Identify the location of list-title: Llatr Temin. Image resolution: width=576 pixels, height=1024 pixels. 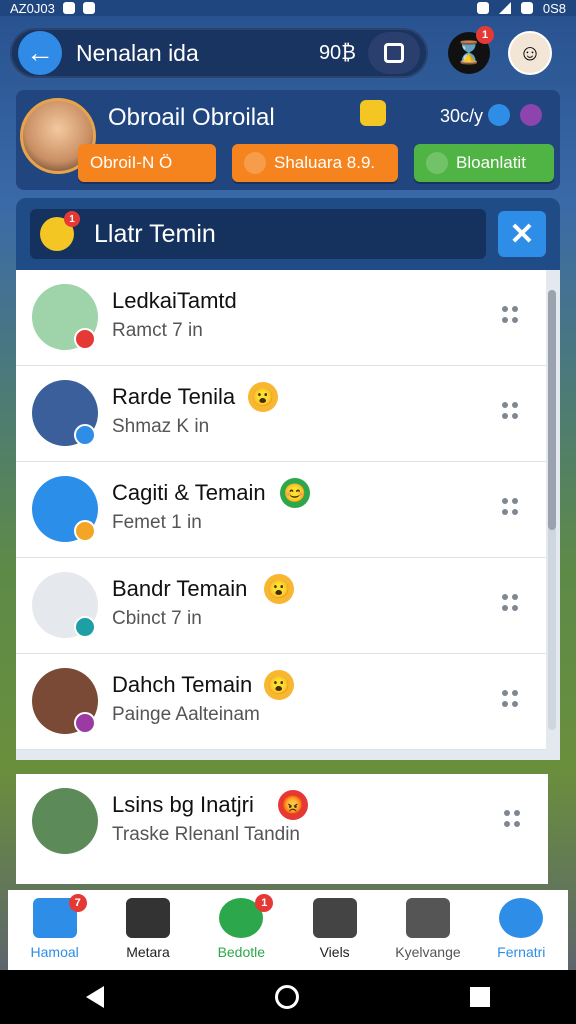
(155, 233).